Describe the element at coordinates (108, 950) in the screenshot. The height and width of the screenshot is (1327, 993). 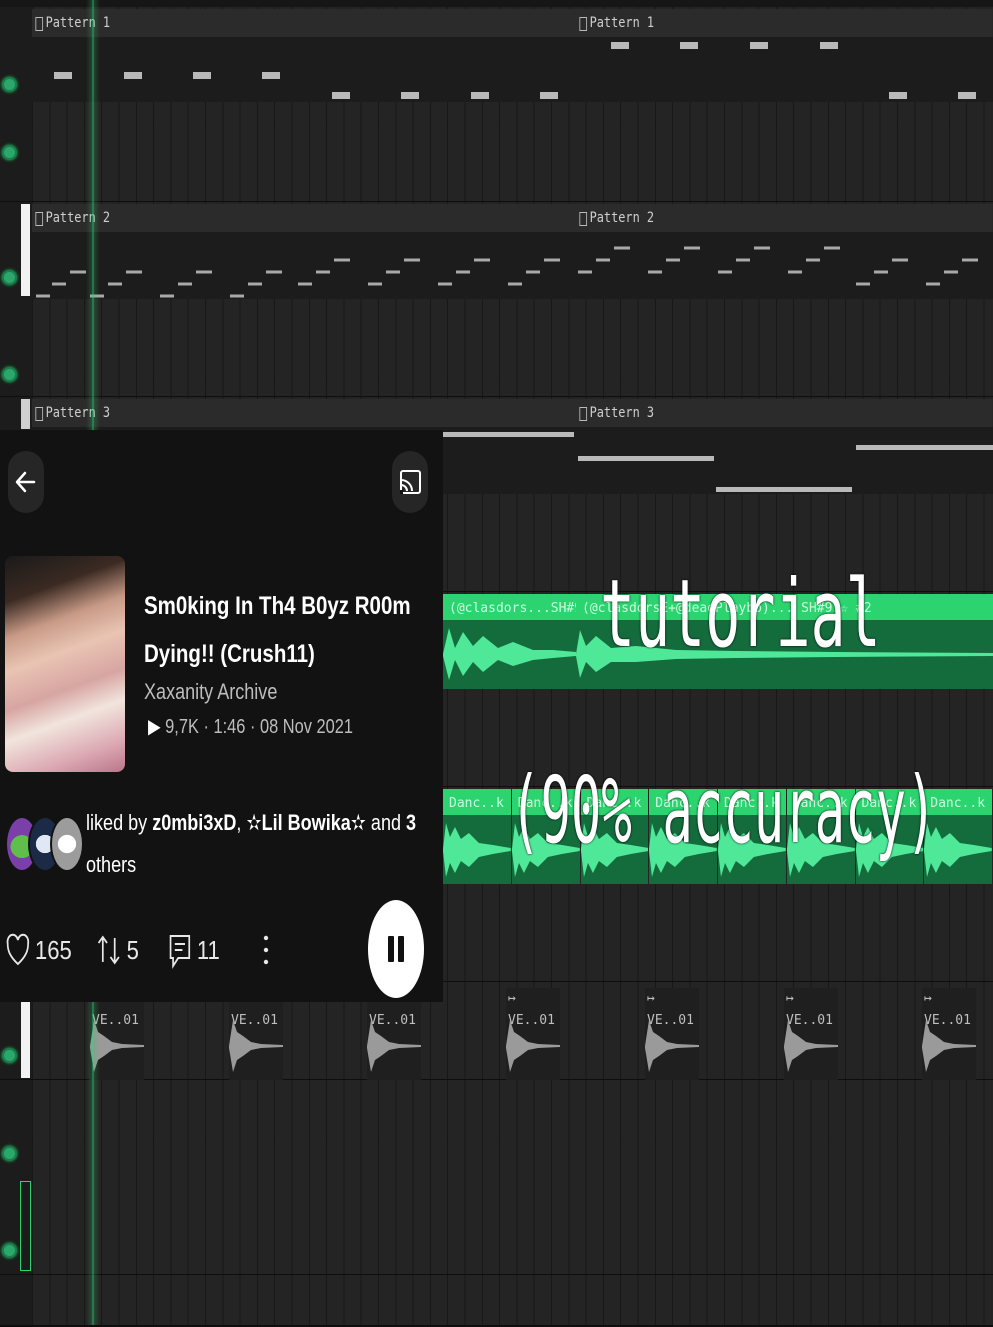
I see `repost-icon` at that location.